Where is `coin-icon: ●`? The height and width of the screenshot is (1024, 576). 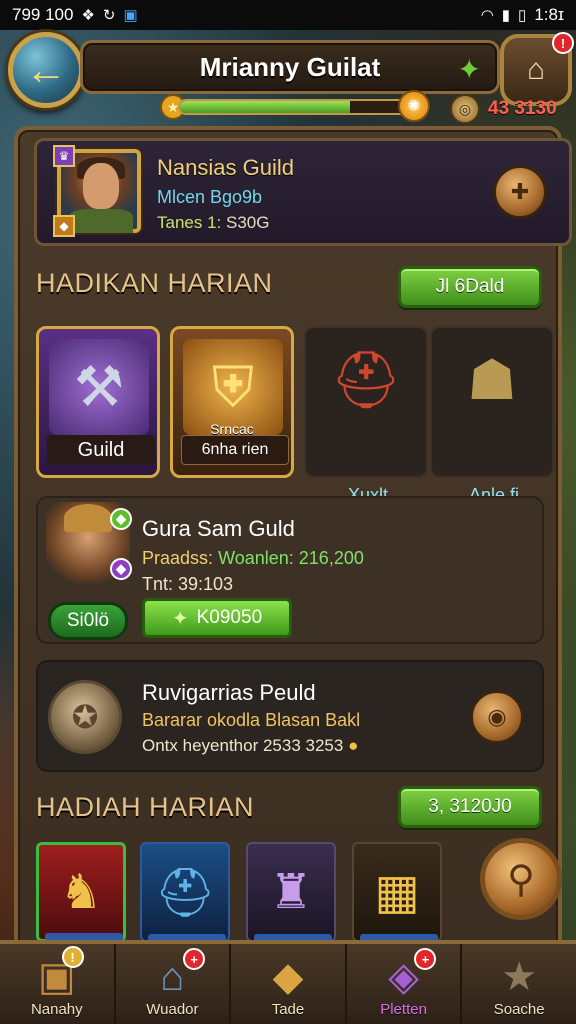 coin-icon: ● is located at coordinates (353, 745).